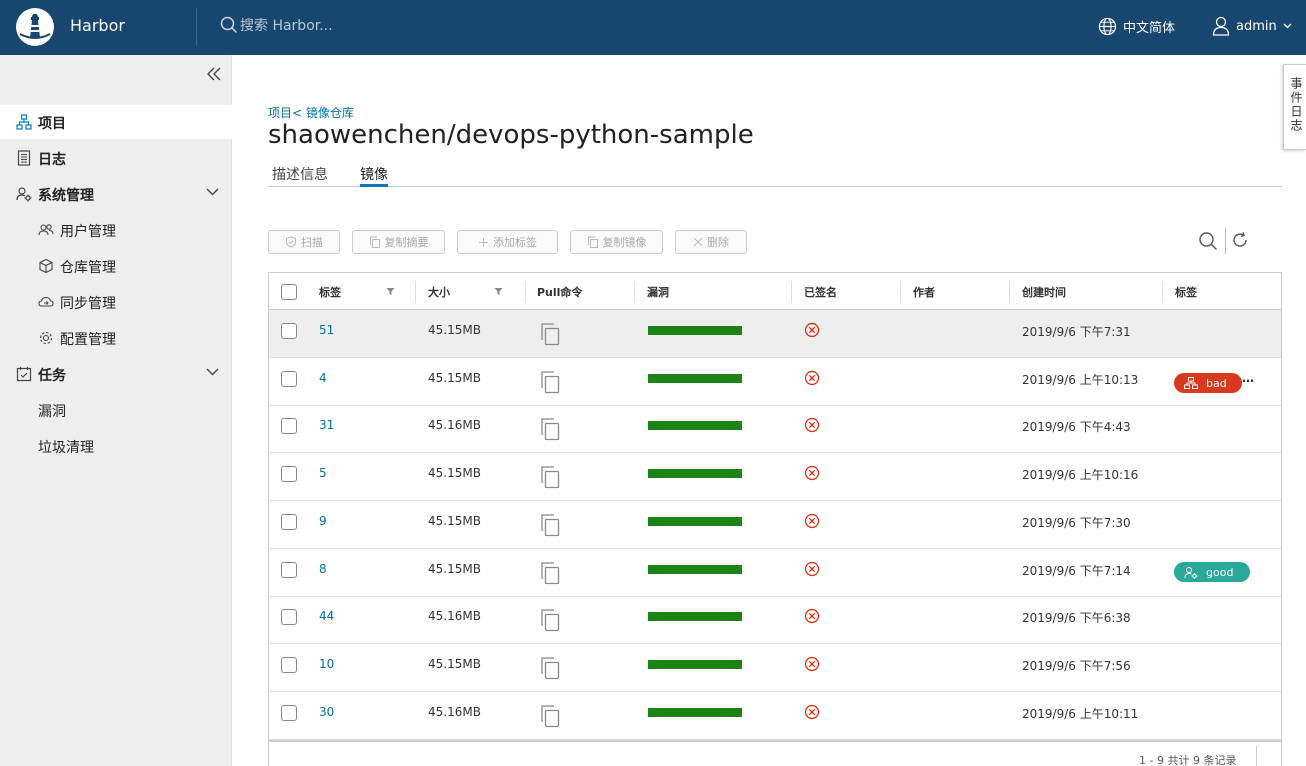  What do you see at coordinates (116, 266) in the screenshot?
I see `sidebar-item-registries: 仓库管理` at bounding box center [116, 266].